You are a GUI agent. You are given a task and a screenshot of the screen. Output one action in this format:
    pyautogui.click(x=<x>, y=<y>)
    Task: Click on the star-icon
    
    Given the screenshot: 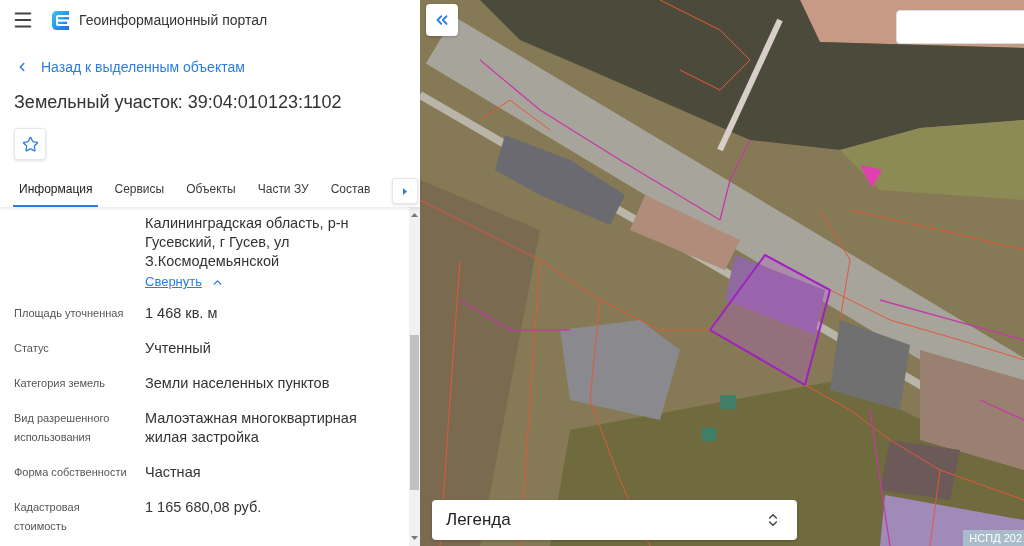 What is the action you would take?
    pyautogui.click(x=30, y=144)
    